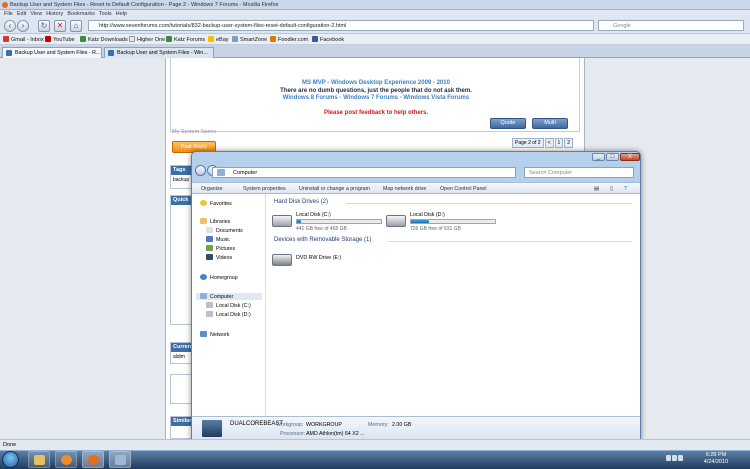 The image size is (750, 469). What do you see at coordinates (224, 230) in the screenshot?
I see `nav-documents: Documents` at bounding box center [224, 230].